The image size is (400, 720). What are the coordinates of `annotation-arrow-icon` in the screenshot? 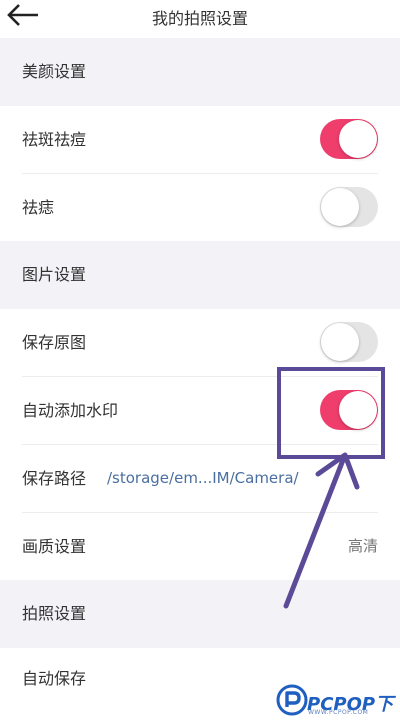 It's located at (321, 530).